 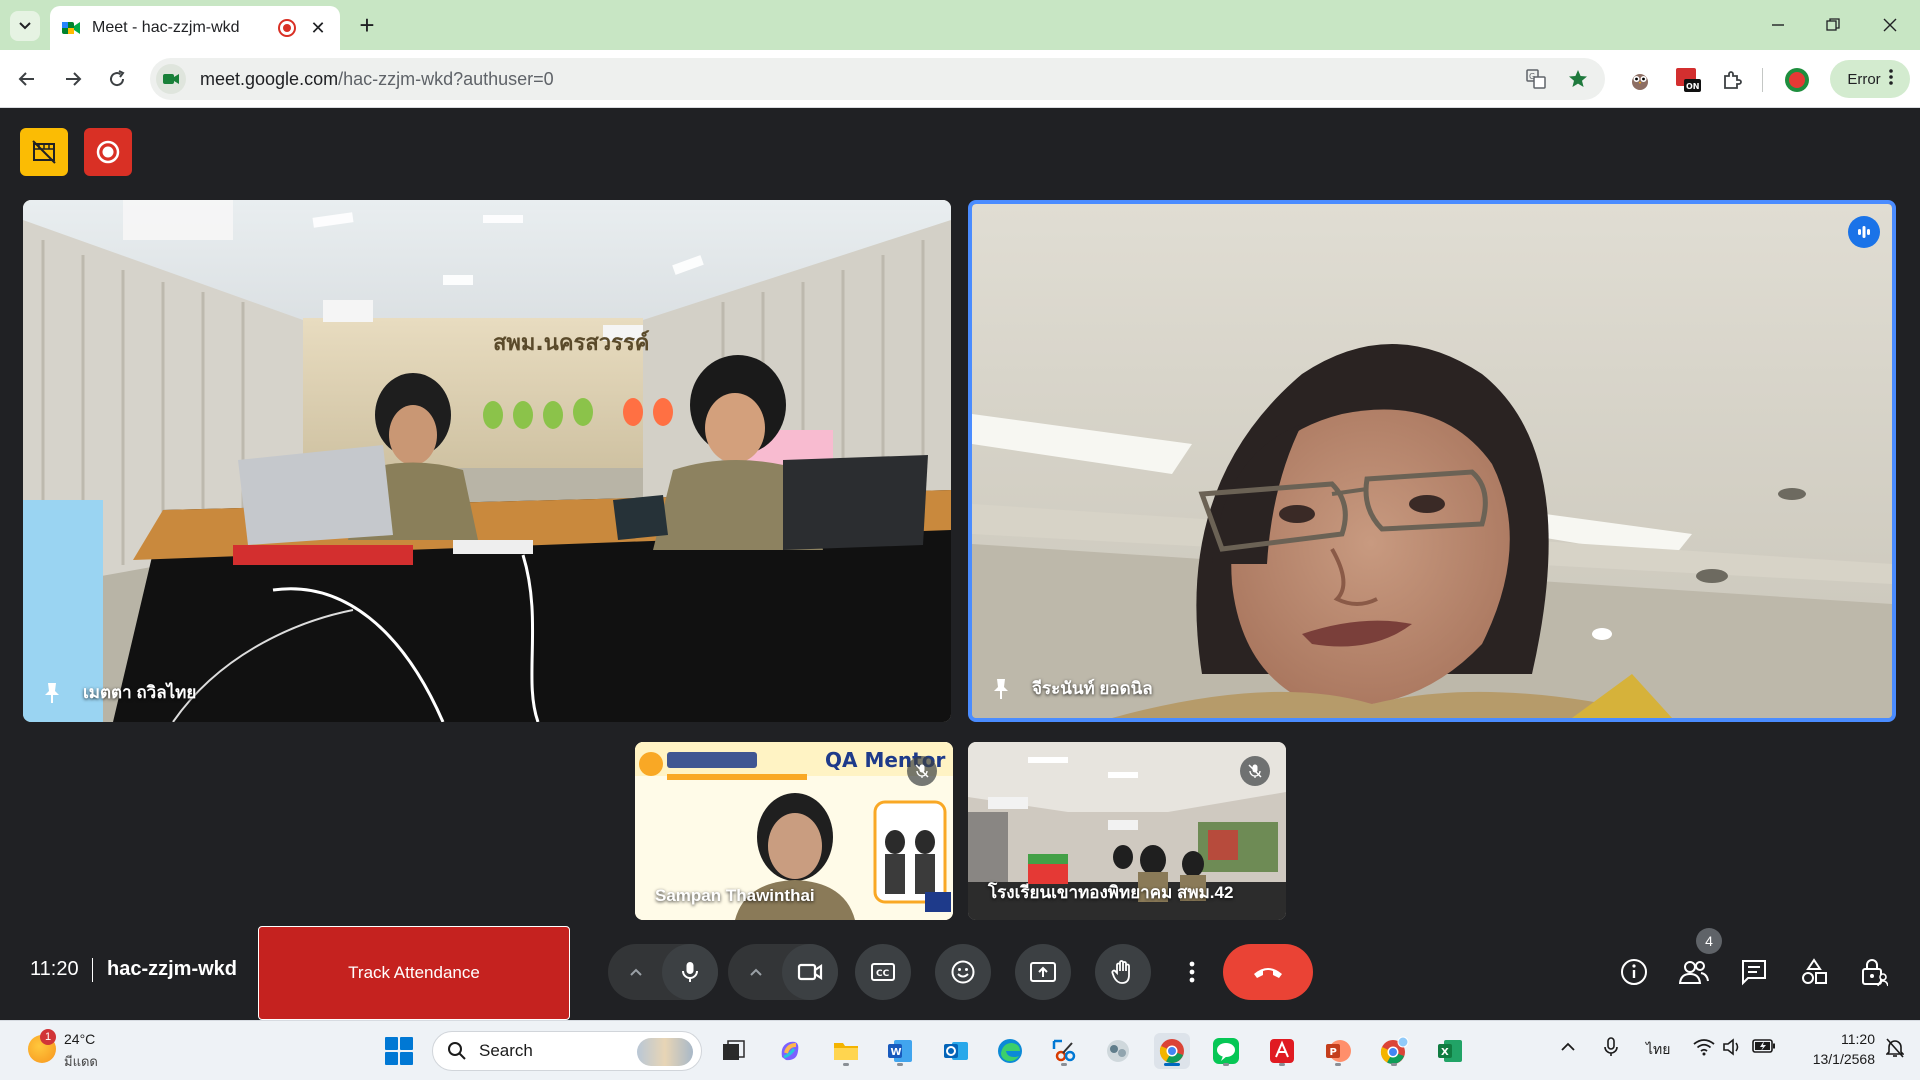 What do you see at coordinates (1043, 972) in the screenshot?
I see `present-screen-button` at bounding box center [1043, 972].